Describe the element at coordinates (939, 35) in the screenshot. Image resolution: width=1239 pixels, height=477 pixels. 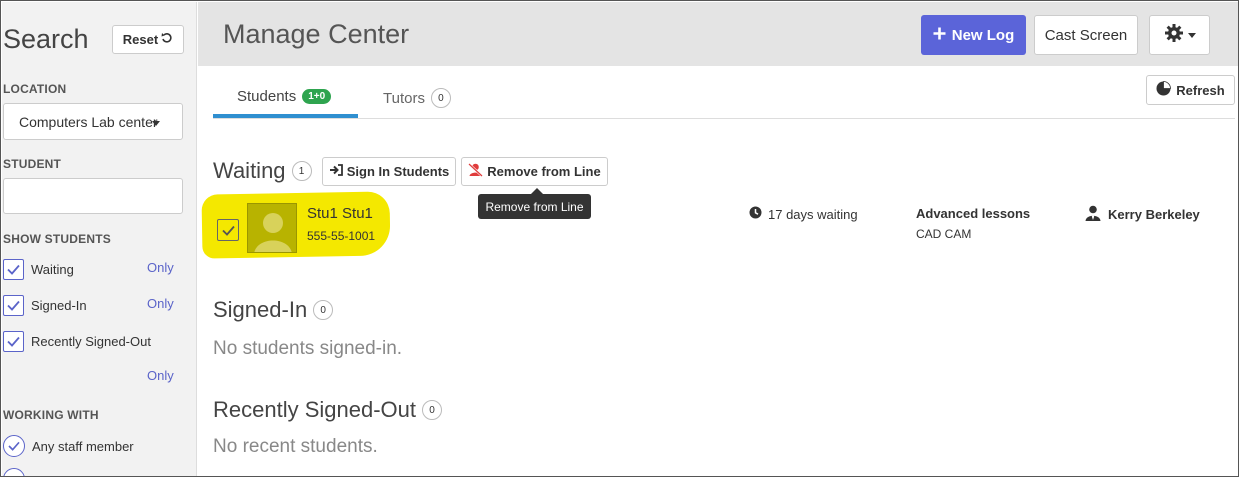
I see `plus-icon` at that location.